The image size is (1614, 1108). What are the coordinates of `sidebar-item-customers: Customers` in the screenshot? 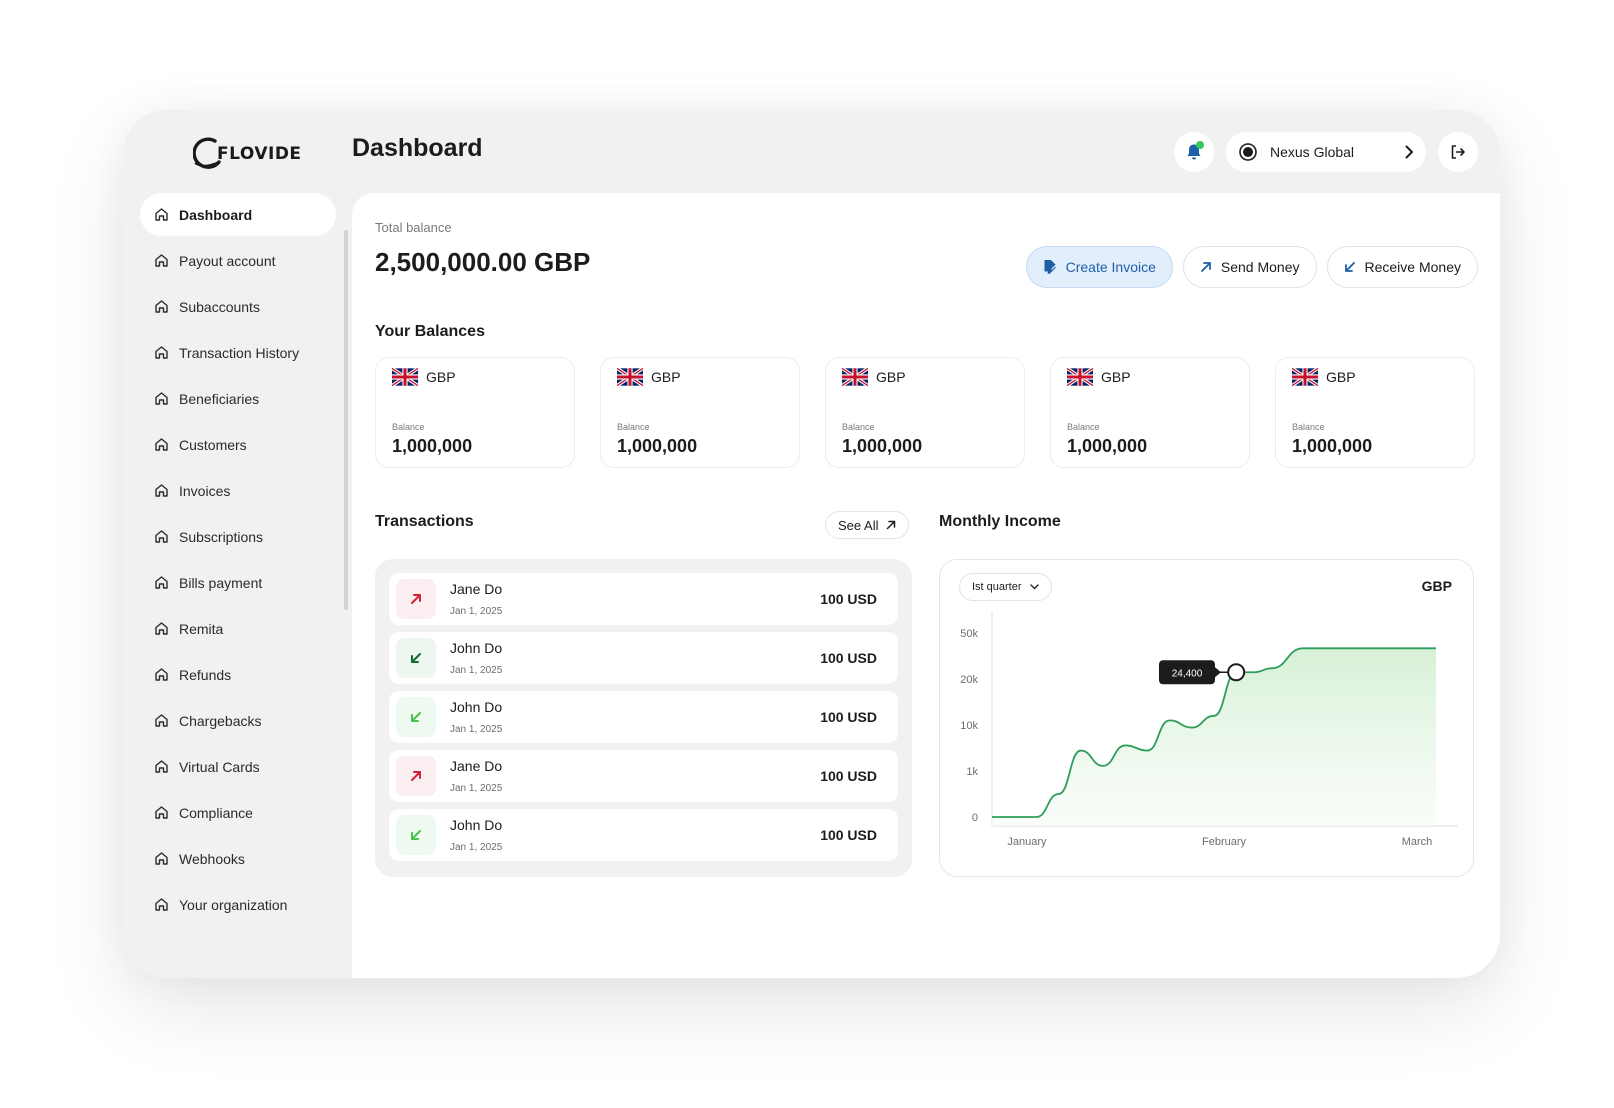 It's located at (238, 444).